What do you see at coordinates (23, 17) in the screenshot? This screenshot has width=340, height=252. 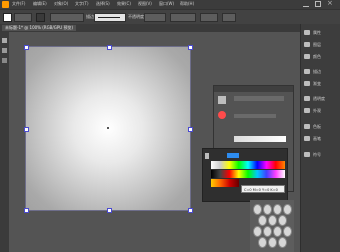 I see `fill-dropdown` at bounding box center [23, 17].